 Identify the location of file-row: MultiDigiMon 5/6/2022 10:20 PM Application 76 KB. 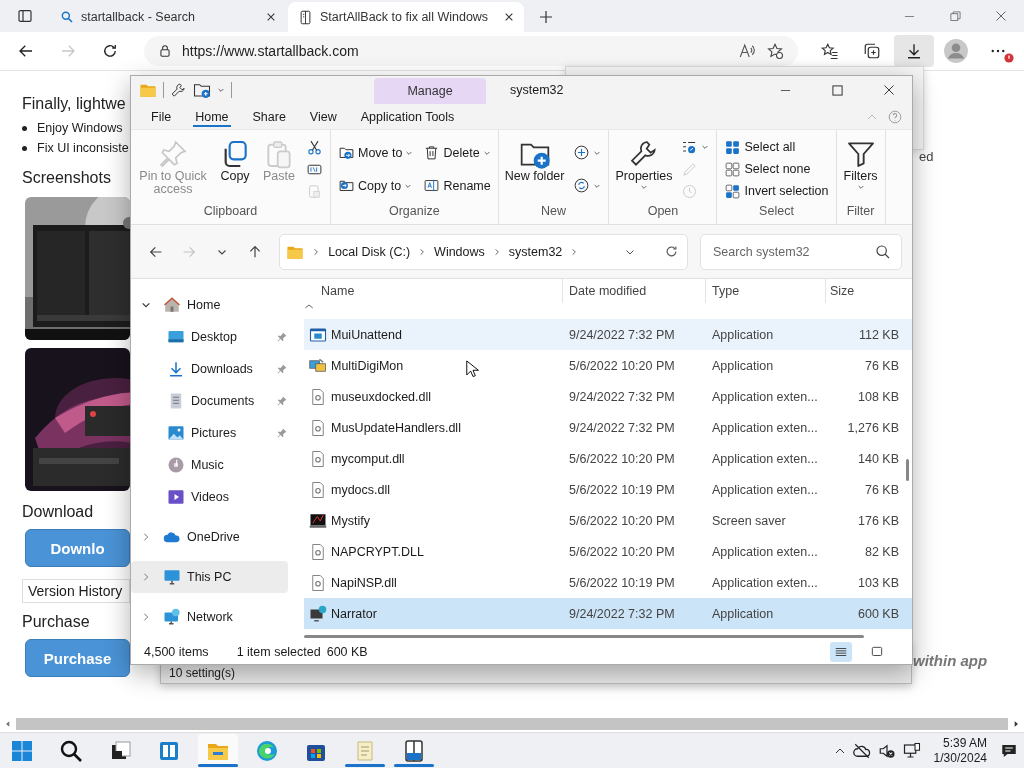
(608, 365).